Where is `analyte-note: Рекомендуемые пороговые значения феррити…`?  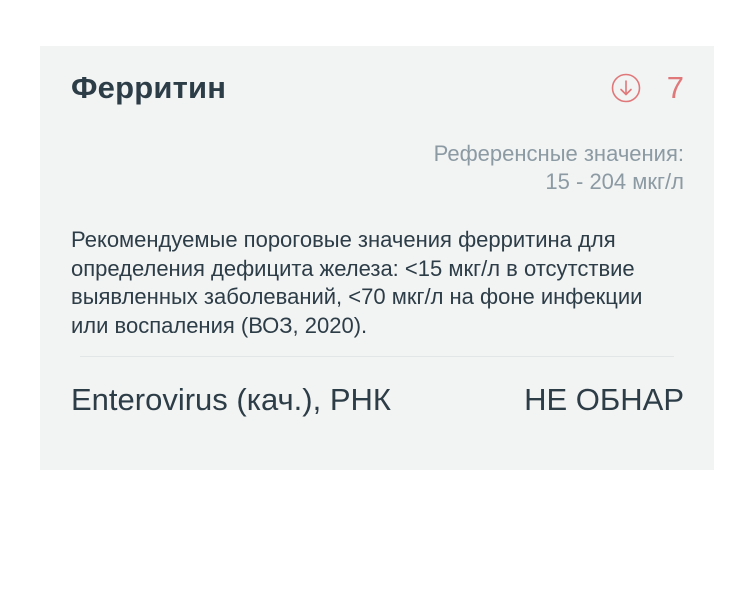 analyte-note: Рекомендуемые пороговые значения феррити… is located at coordinates (357, 282).